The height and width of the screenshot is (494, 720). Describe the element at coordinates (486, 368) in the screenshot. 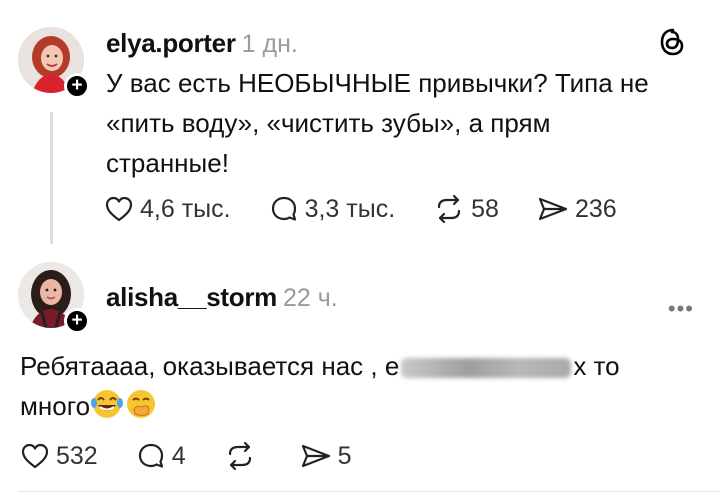

I see `blurred-text` at that location.